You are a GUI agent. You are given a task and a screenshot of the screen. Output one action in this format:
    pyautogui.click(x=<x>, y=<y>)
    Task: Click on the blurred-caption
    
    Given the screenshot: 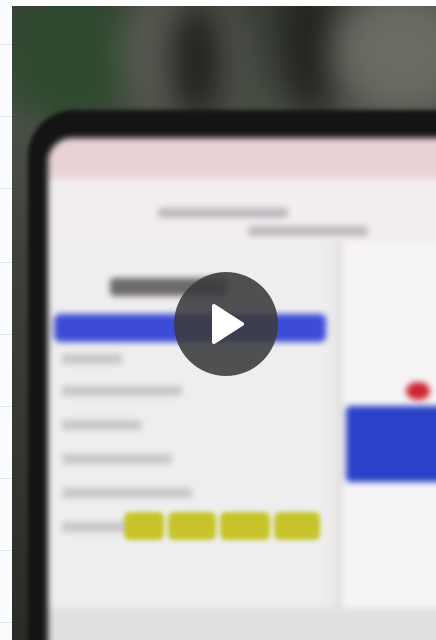 What is the action you would take?
    pyautogui.click(x=224, y=526)
    